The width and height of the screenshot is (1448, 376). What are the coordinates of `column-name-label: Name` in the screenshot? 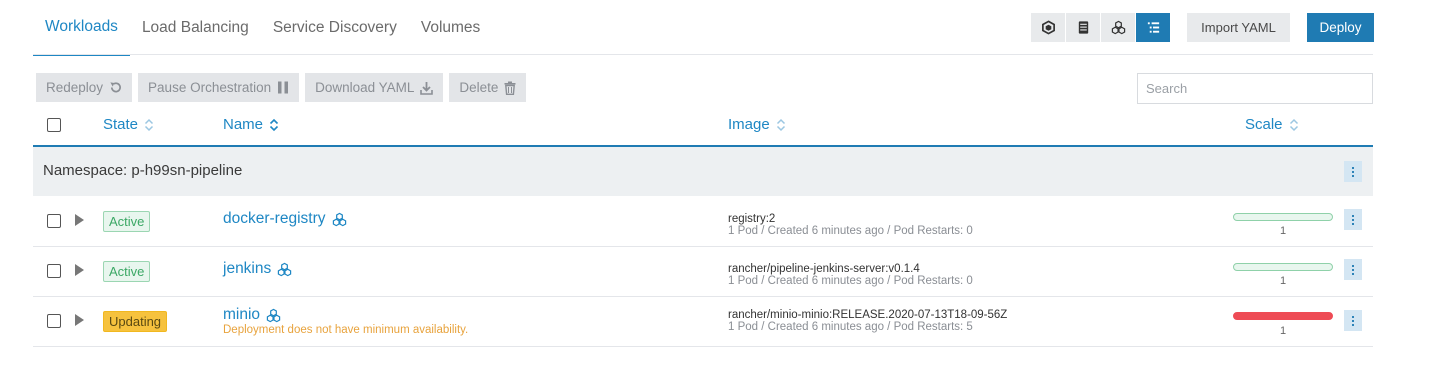 It's located at (243, 124).